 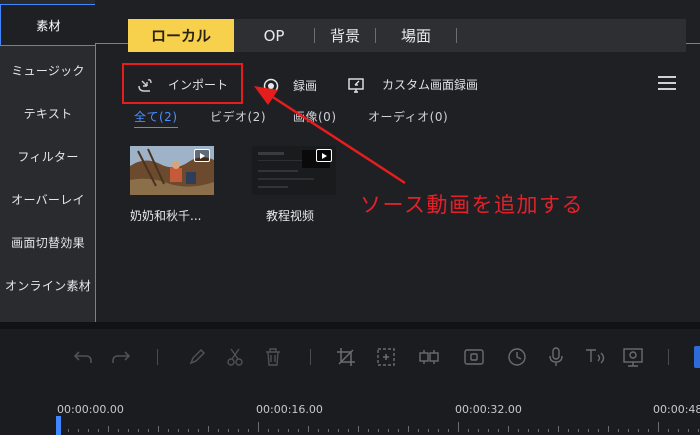 I want to click on list-menu-icon, so click(x=667, y=83).